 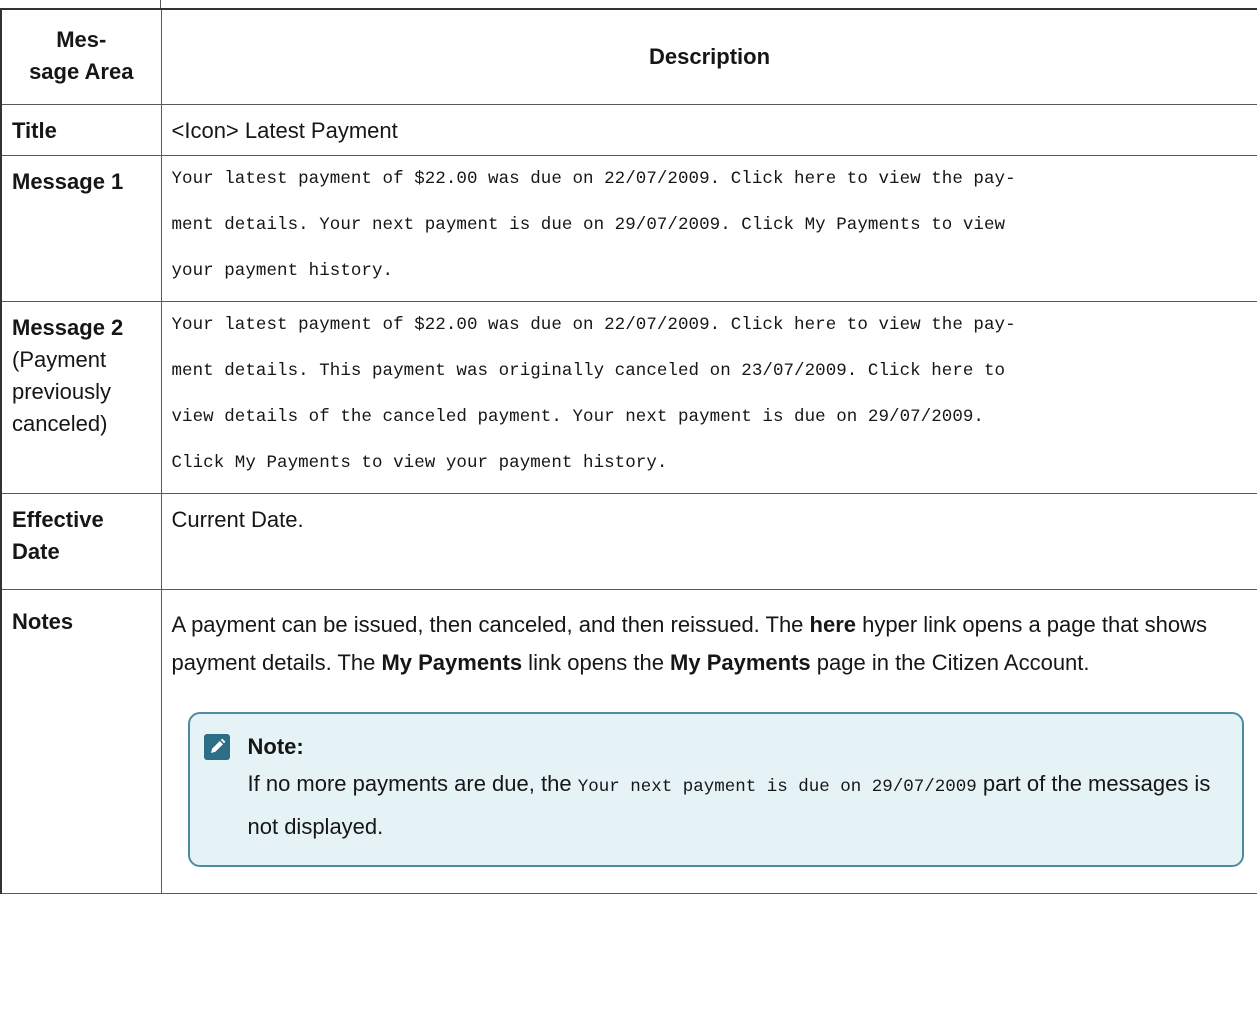 I want to click on header-description: Description, so click(x=708, y=56).